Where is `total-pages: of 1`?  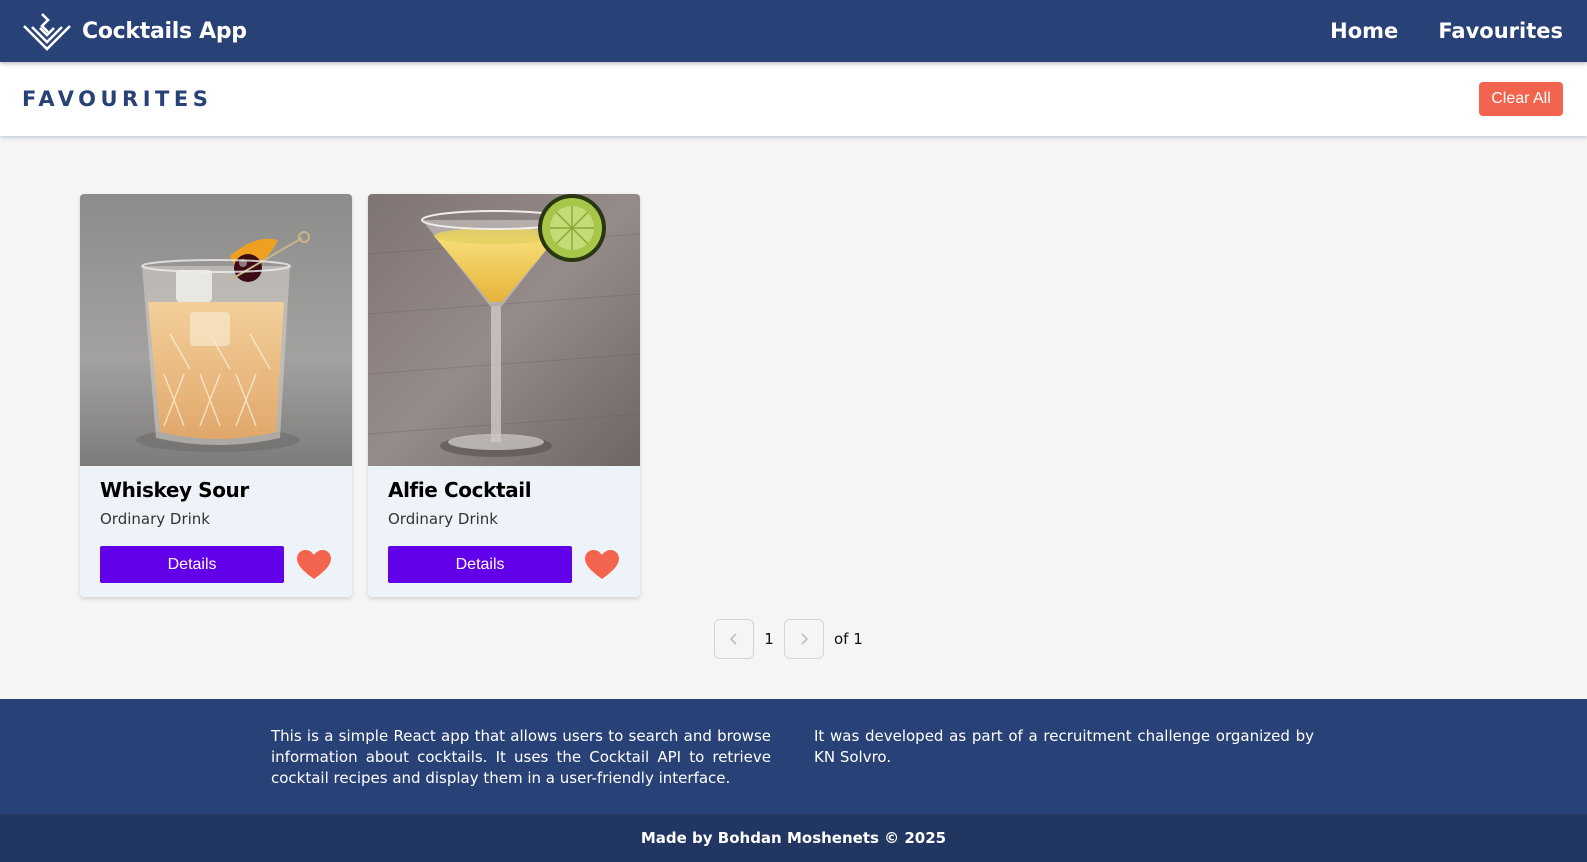
total-pages: of 1 is located at coordinates (848, 639).